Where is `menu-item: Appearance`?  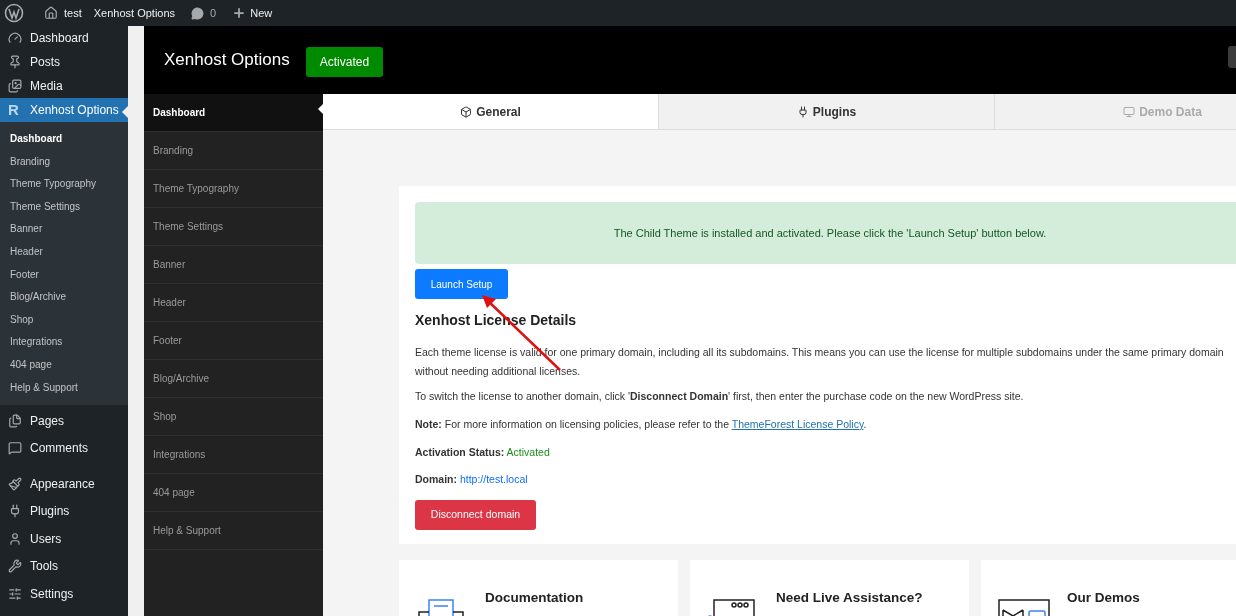
menu-item: Appearance is located at coordinates (64, 484).